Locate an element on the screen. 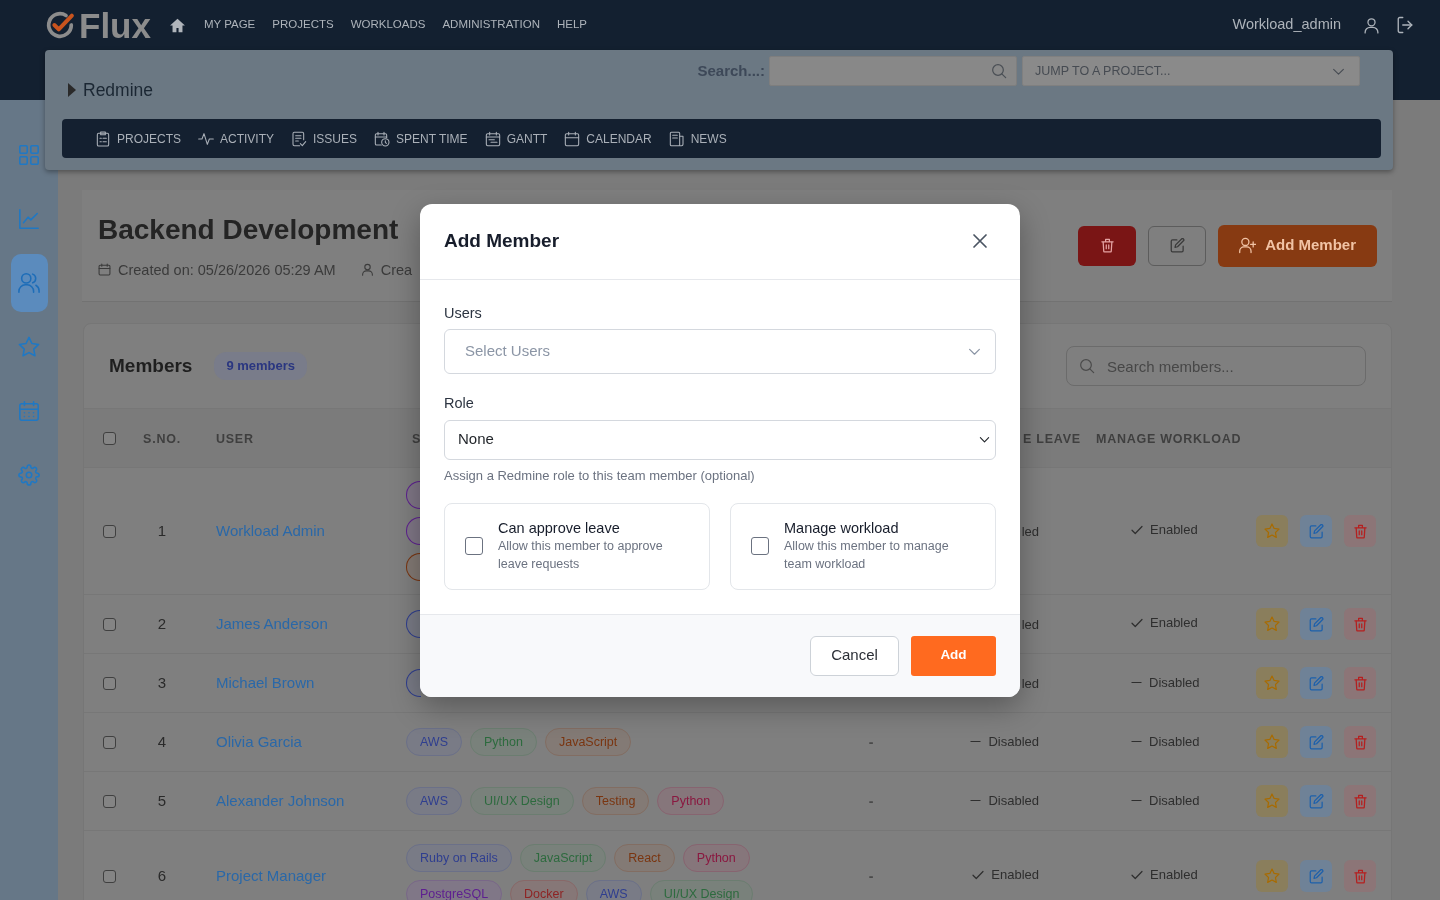 The height and width of the screenshot is (900, 1440). document-check-icon is located at coordinates (299, 138).